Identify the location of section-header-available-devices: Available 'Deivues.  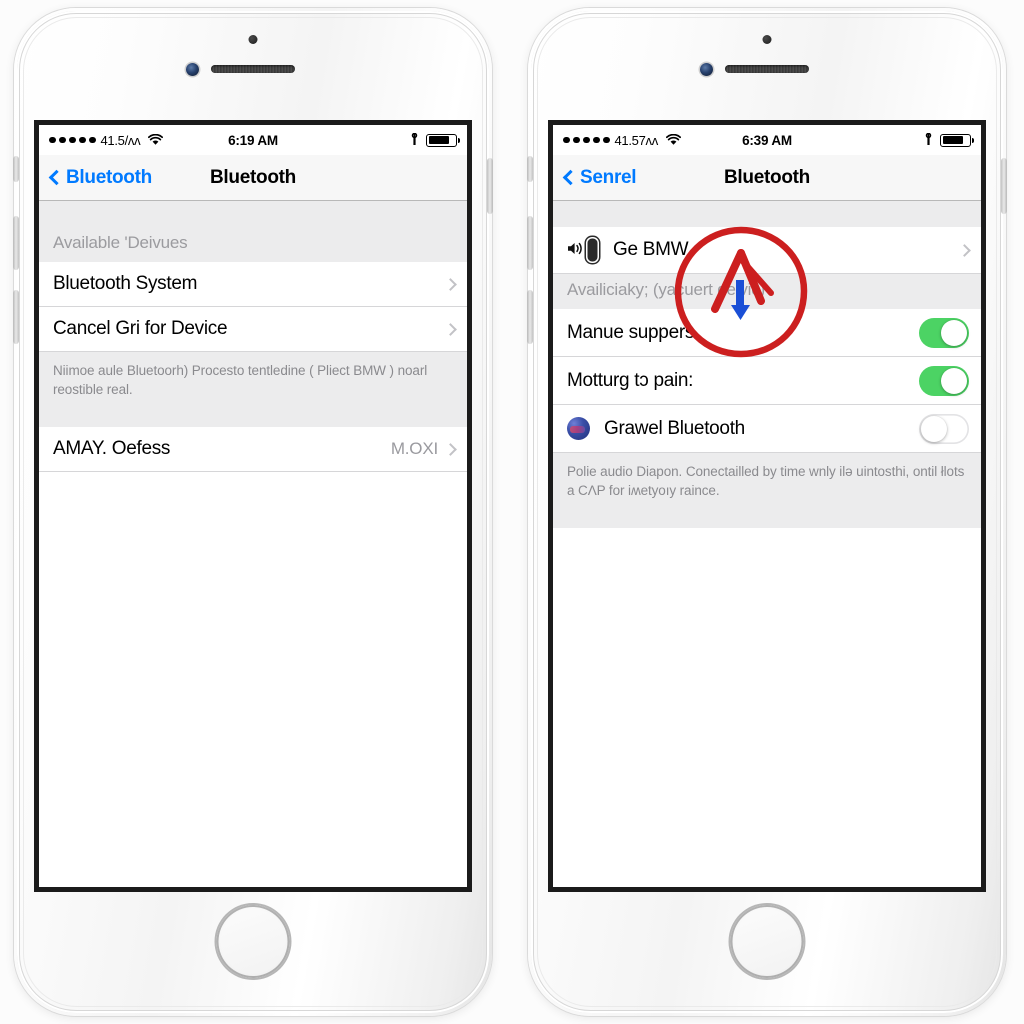
(253, 244).